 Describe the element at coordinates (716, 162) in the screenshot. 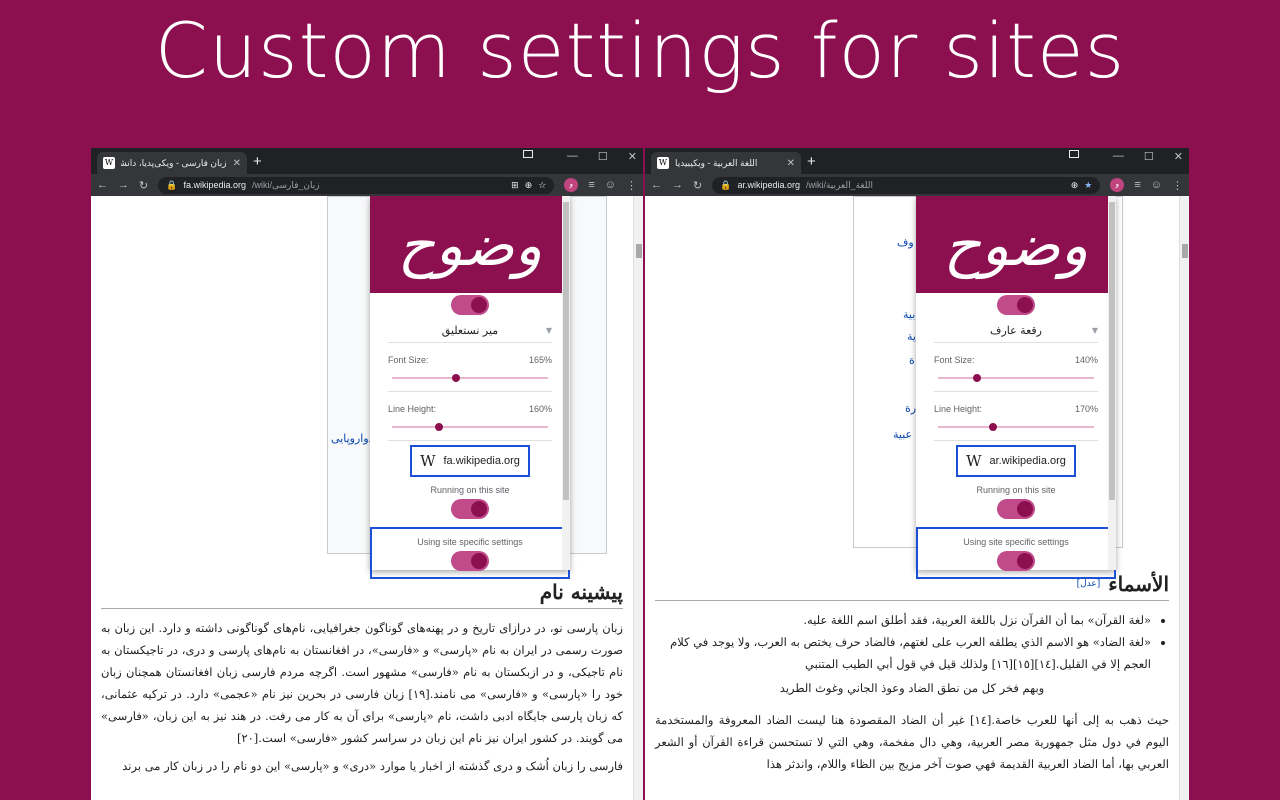

I see `tab-title: اللغة العربية - ويكيبيديا` at that location.